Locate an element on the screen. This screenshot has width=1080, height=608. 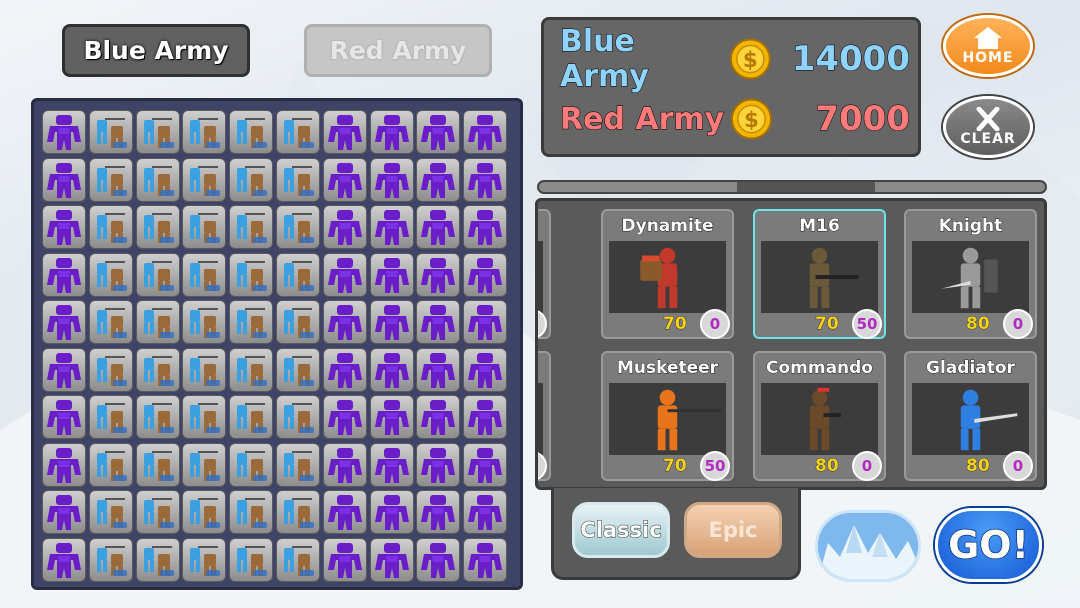
classic-category-button: Classic is located at coordinates (621, 530).